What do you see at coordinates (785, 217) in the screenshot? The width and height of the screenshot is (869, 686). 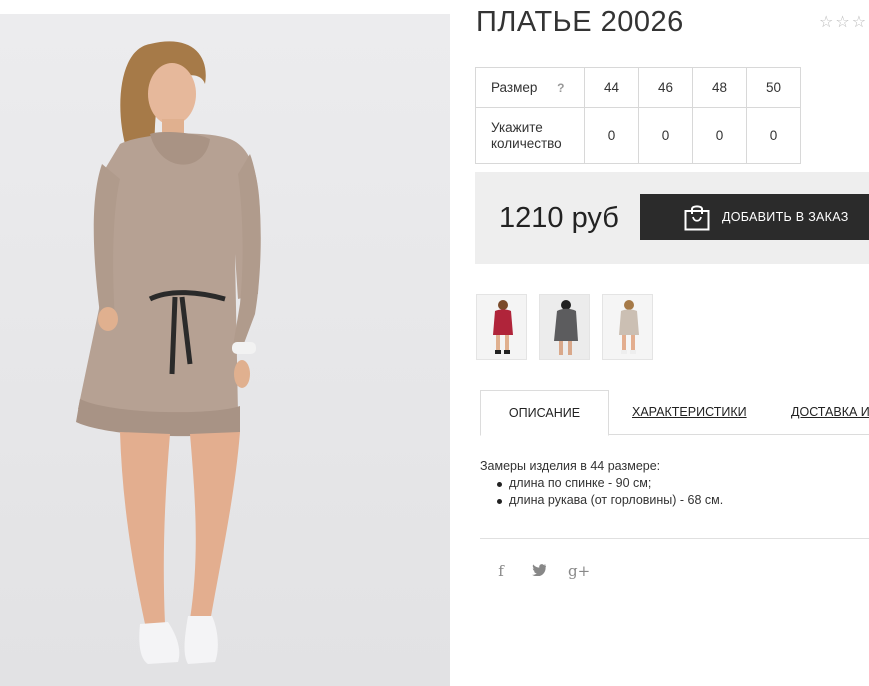 I see `add-to-order-label: ДОБАВИТЬ В ЗАКАЗ` at bounding box center [785, 217].